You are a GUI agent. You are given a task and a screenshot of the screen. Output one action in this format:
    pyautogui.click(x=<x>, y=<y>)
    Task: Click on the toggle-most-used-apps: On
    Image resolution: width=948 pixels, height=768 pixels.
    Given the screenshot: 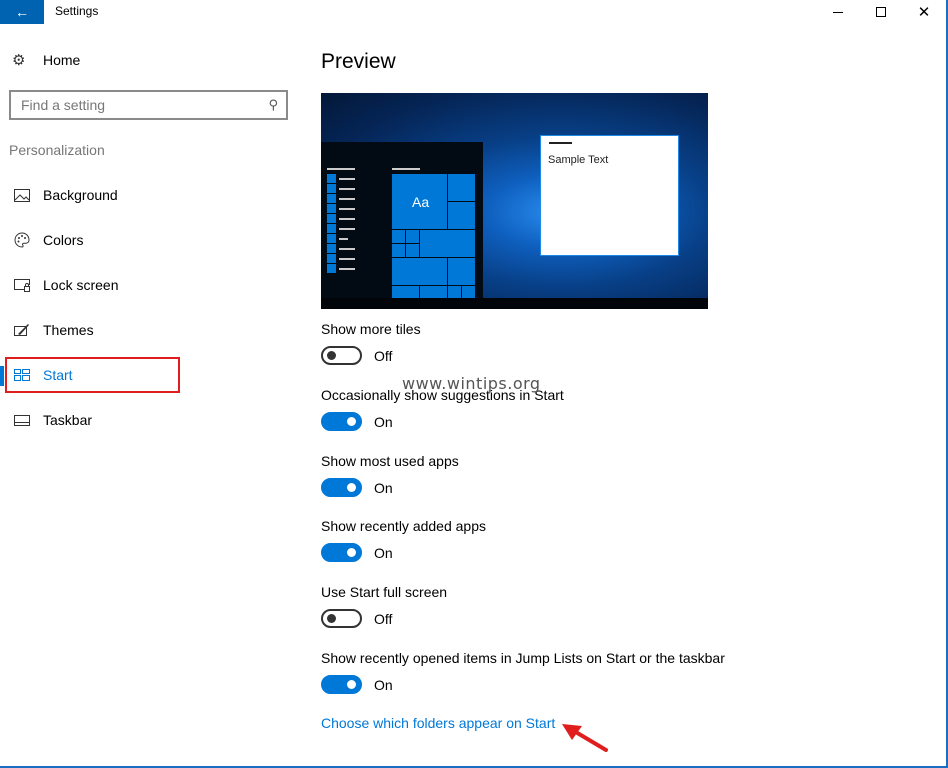 What is the action you would take?
    pyautogui.click(x=390, y=487)
    